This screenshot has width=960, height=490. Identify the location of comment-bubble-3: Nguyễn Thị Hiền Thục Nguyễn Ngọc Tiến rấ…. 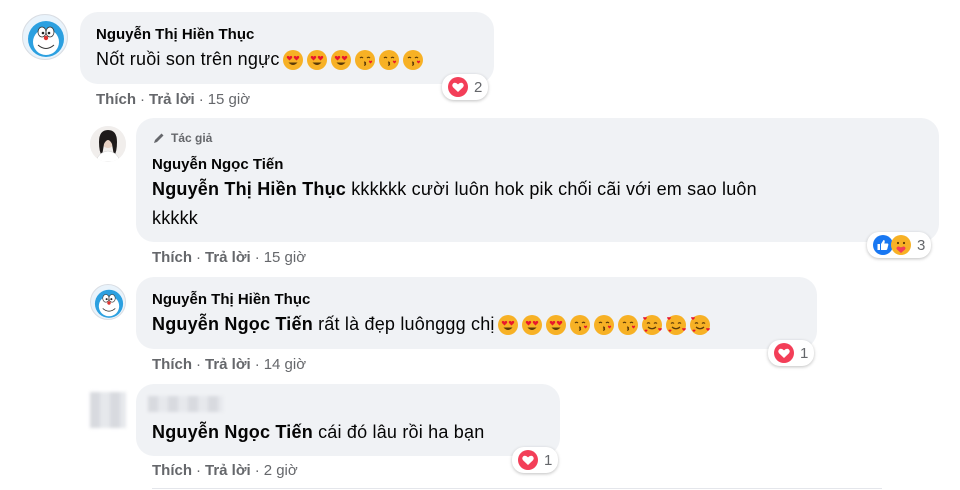
(476, 313).